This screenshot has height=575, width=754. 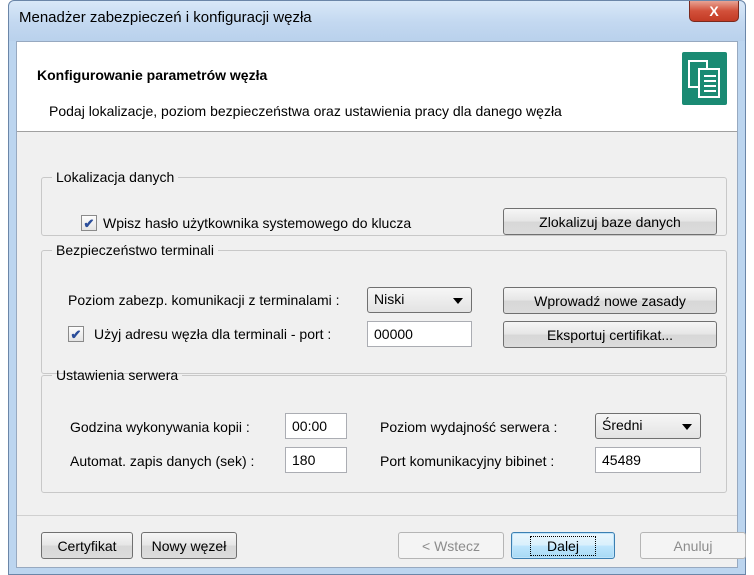 I want to click on next-button: Dalej, so click(x=563, y=545).